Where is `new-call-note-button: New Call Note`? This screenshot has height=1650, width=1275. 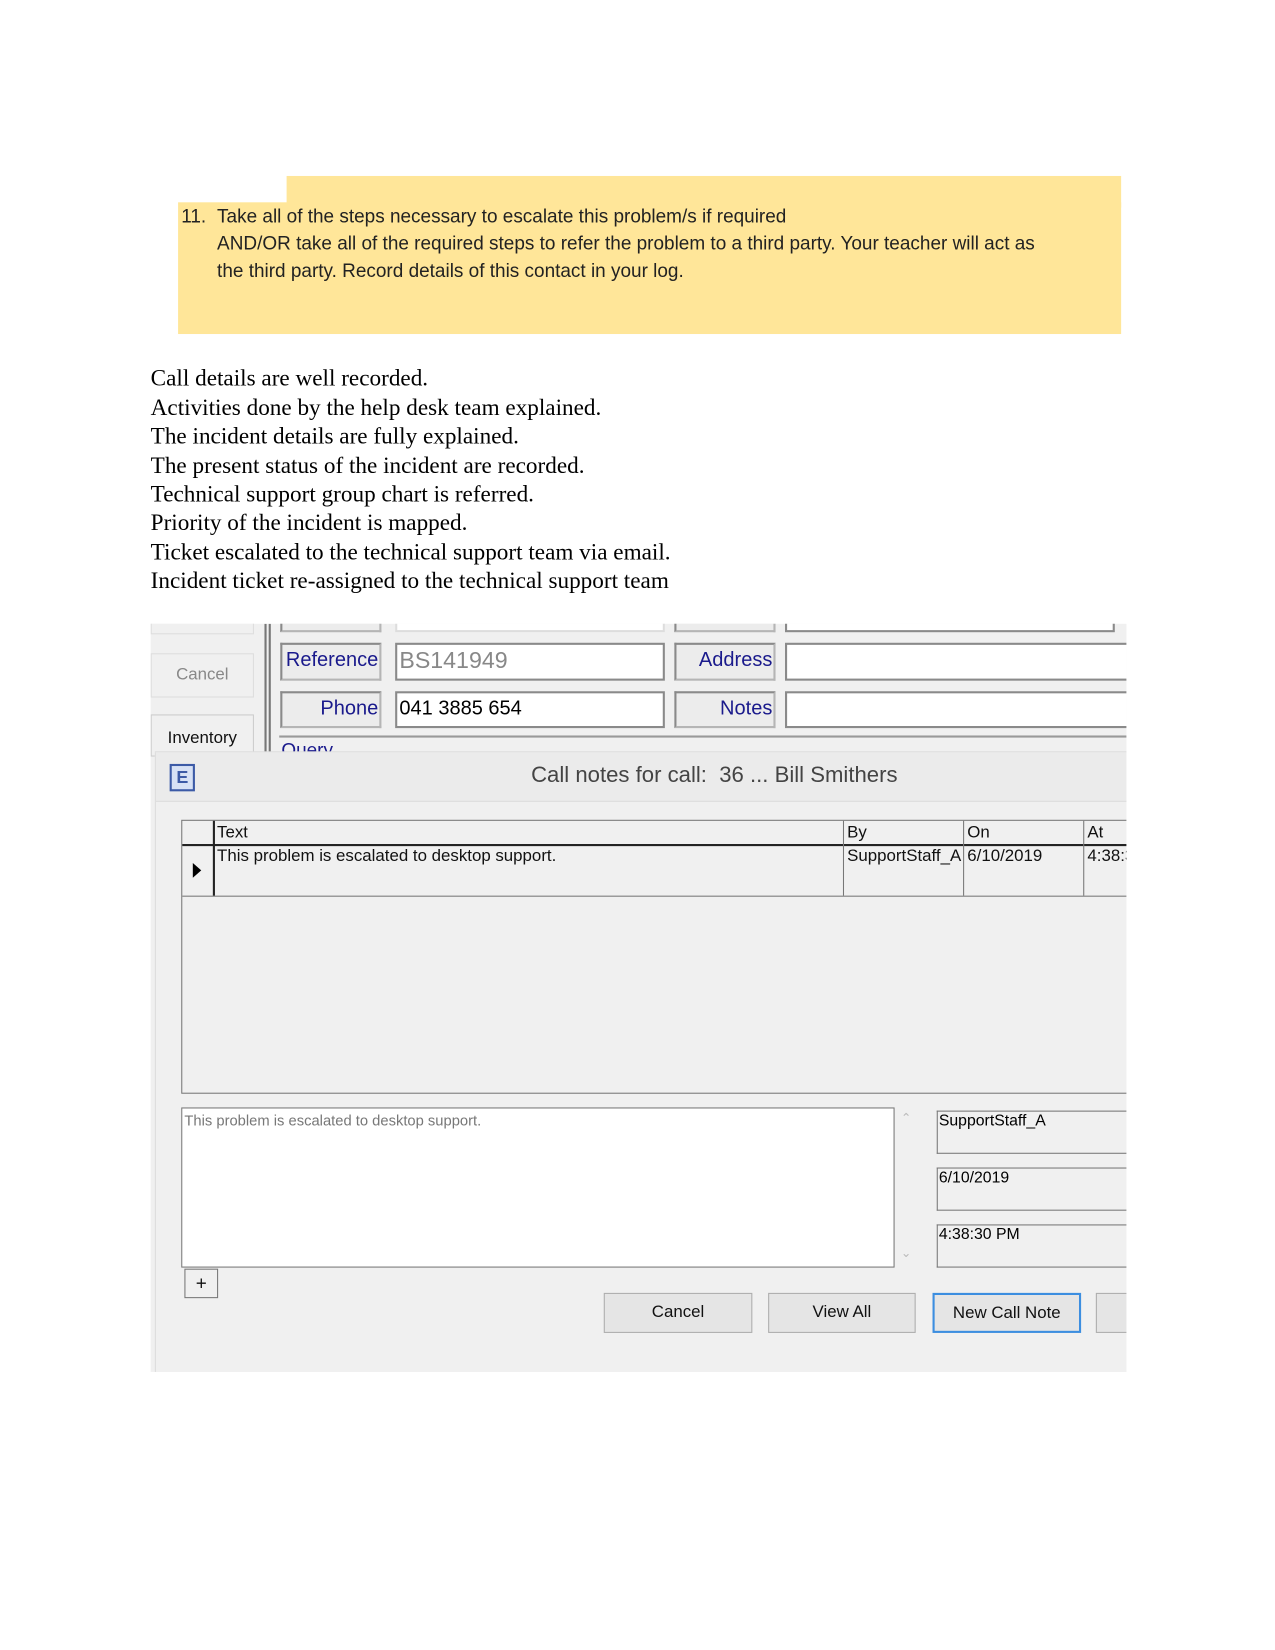
new-call-note-button: New Call Note is located at coordinates (1007, 1312).